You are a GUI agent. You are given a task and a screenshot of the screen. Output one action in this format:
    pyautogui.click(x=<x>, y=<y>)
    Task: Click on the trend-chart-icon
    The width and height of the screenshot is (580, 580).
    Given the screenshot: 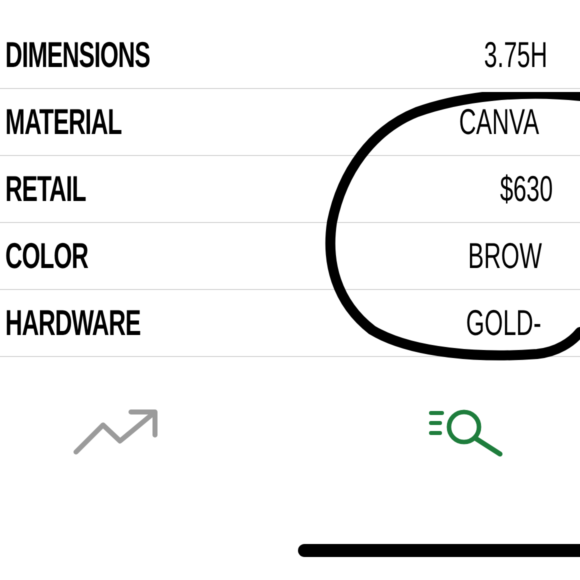 What is the action you would take?
    pyautogui.click(x=116, y=432)
    